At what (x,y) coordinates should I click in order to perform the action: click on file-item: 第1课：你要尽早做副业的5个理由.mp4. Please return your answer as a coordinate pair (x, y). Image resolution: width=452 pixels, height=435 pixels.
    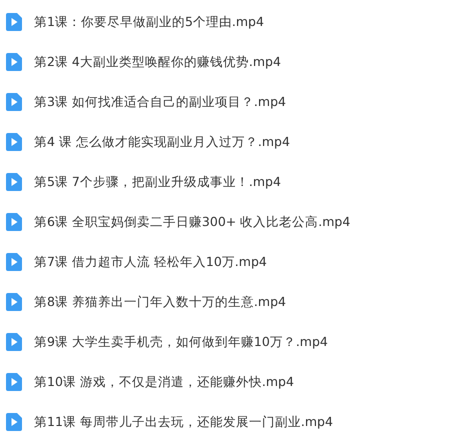
    Looking at the image, I should click on (226, 22).